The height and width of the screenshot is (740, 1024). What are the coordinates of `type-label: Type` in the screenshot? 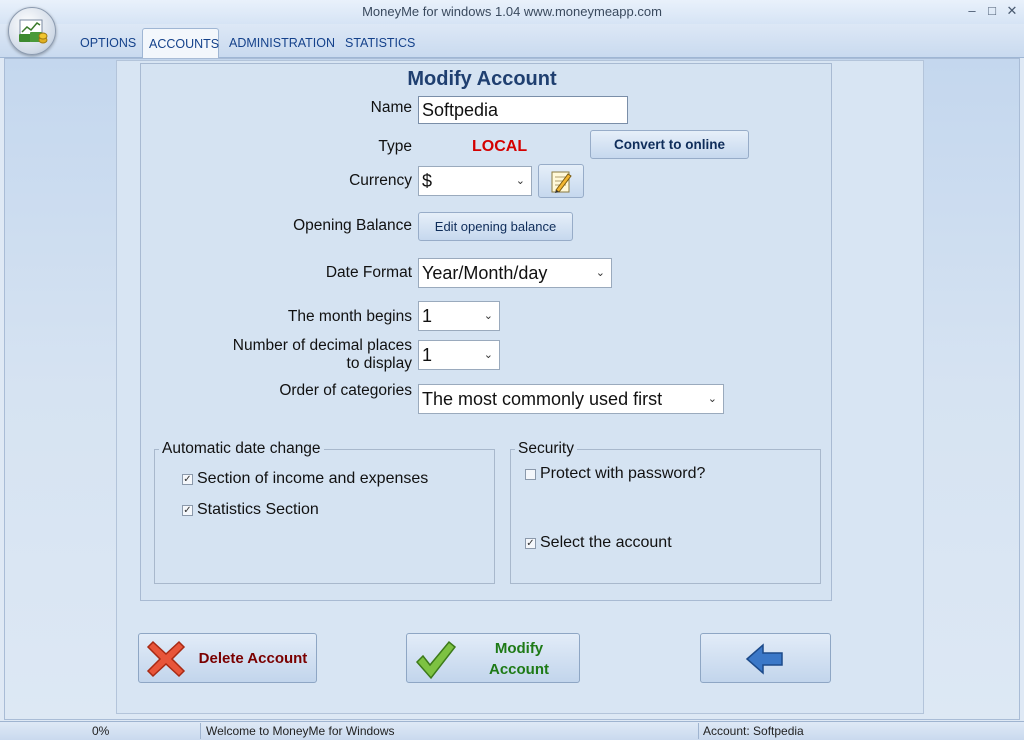 It's located at (395, 146).